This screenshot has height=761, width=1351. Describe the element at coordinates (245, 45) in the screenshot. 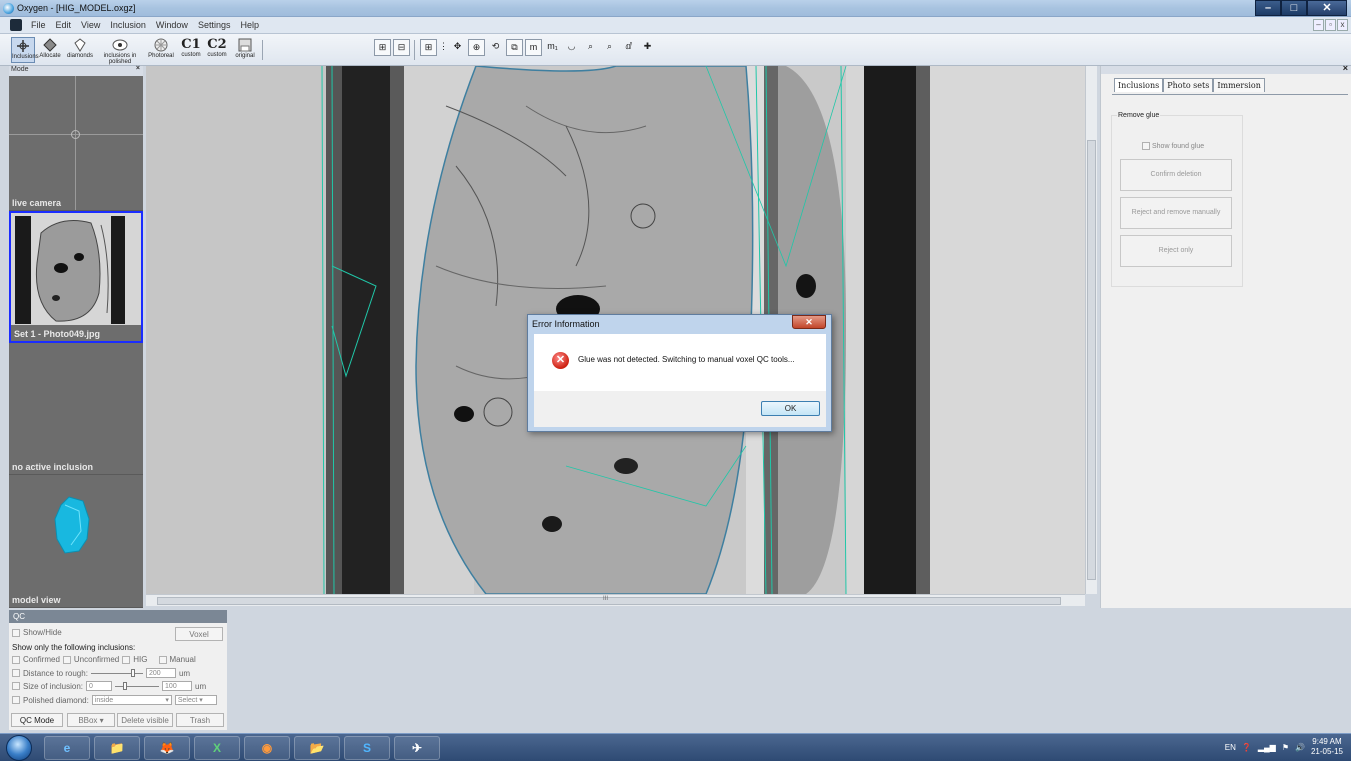

I see `save-icon` at that location.